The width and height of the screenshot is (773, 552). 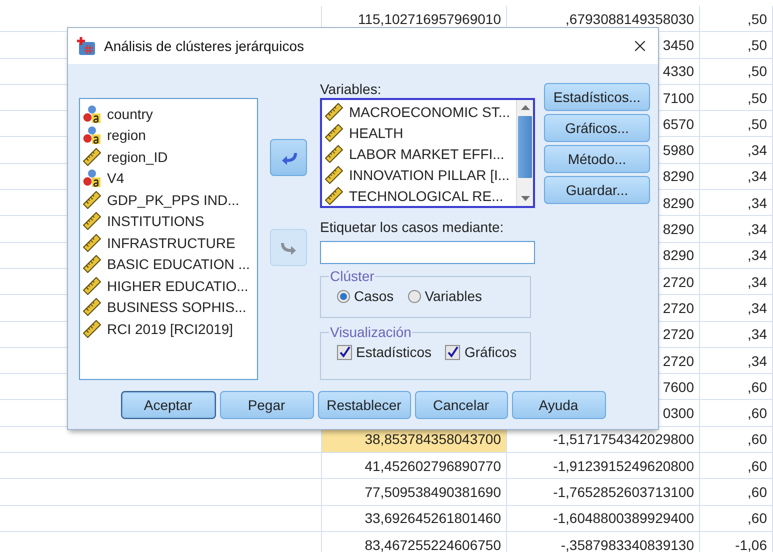 I want to click on table-cell: 41,452602796890770, so click(x=414, y=466).